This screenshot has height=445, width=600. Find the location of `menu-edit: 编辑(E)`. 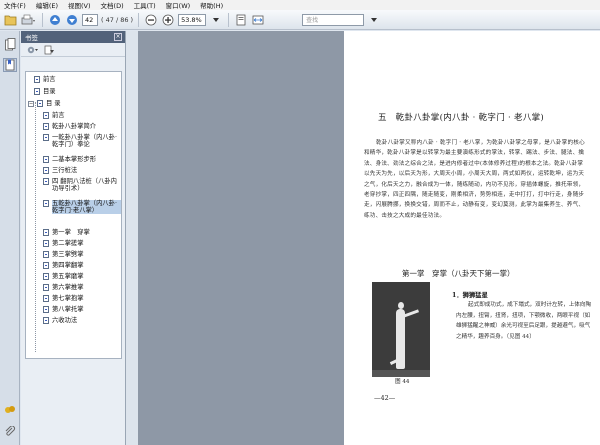

menu-edit: 编辑(E) is located at coordinates (47, 5).